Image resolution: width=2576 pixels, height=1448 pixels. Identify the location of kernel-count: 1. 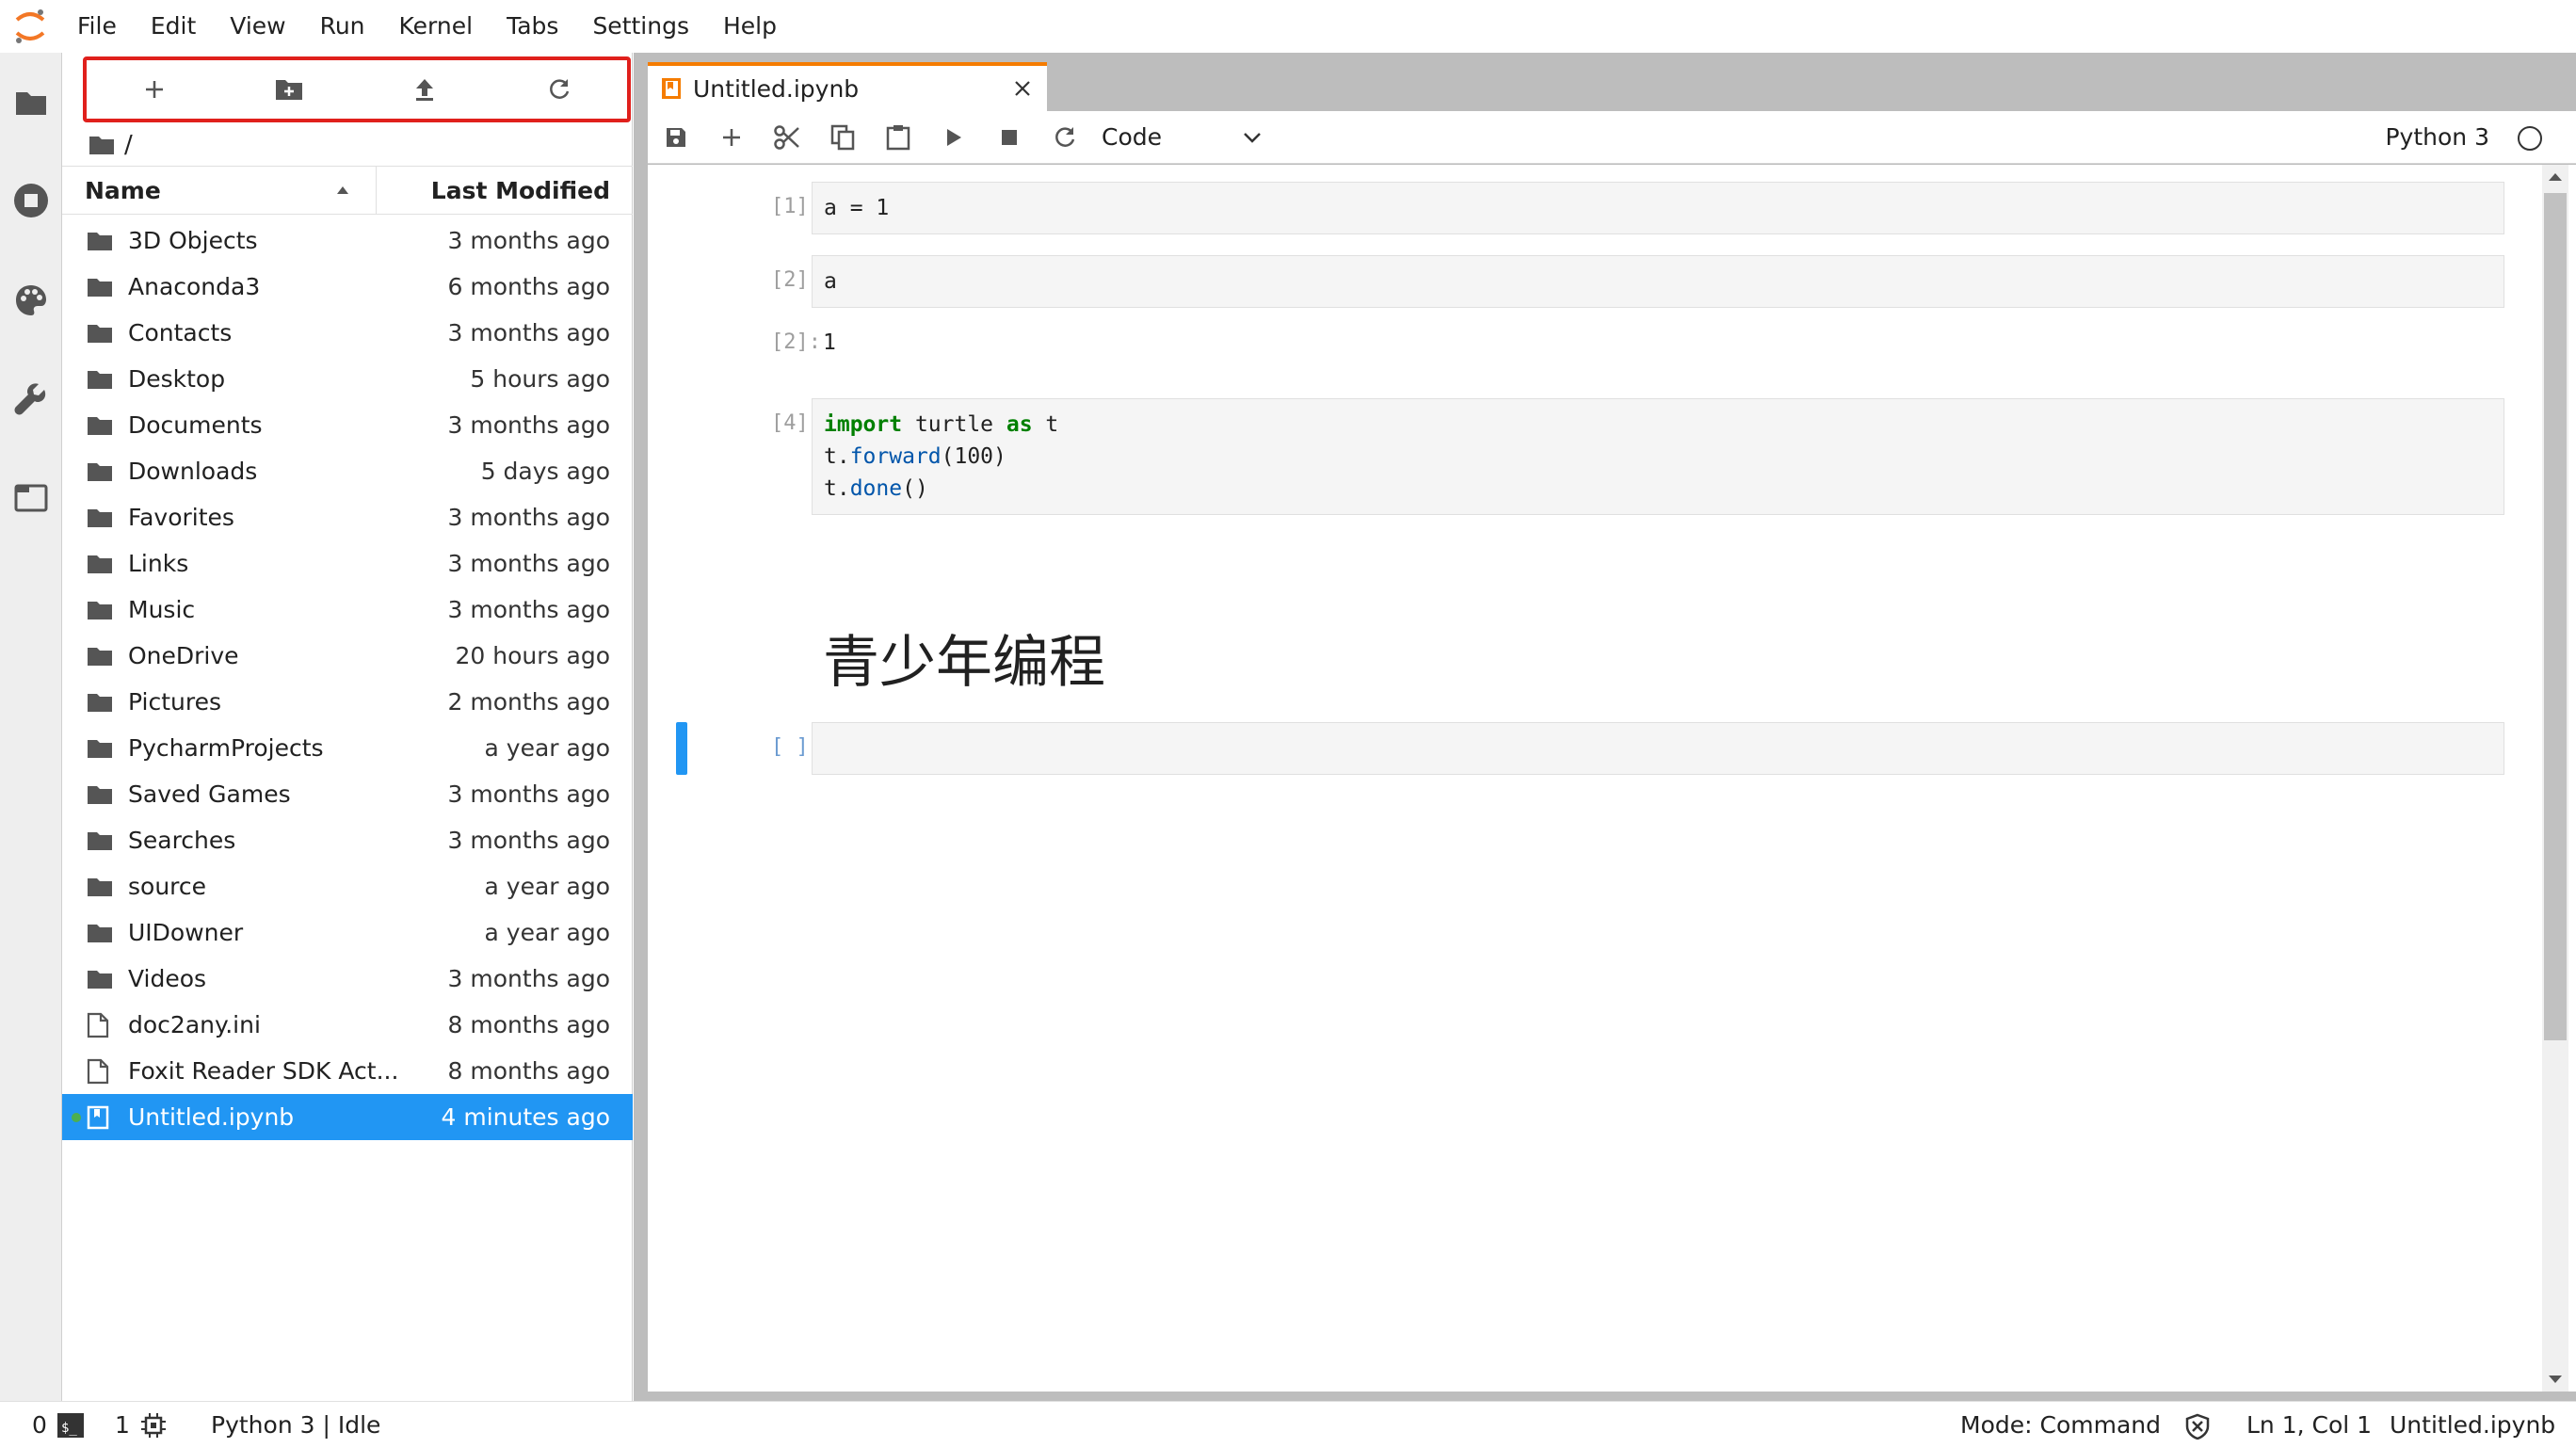
(141, 1426).